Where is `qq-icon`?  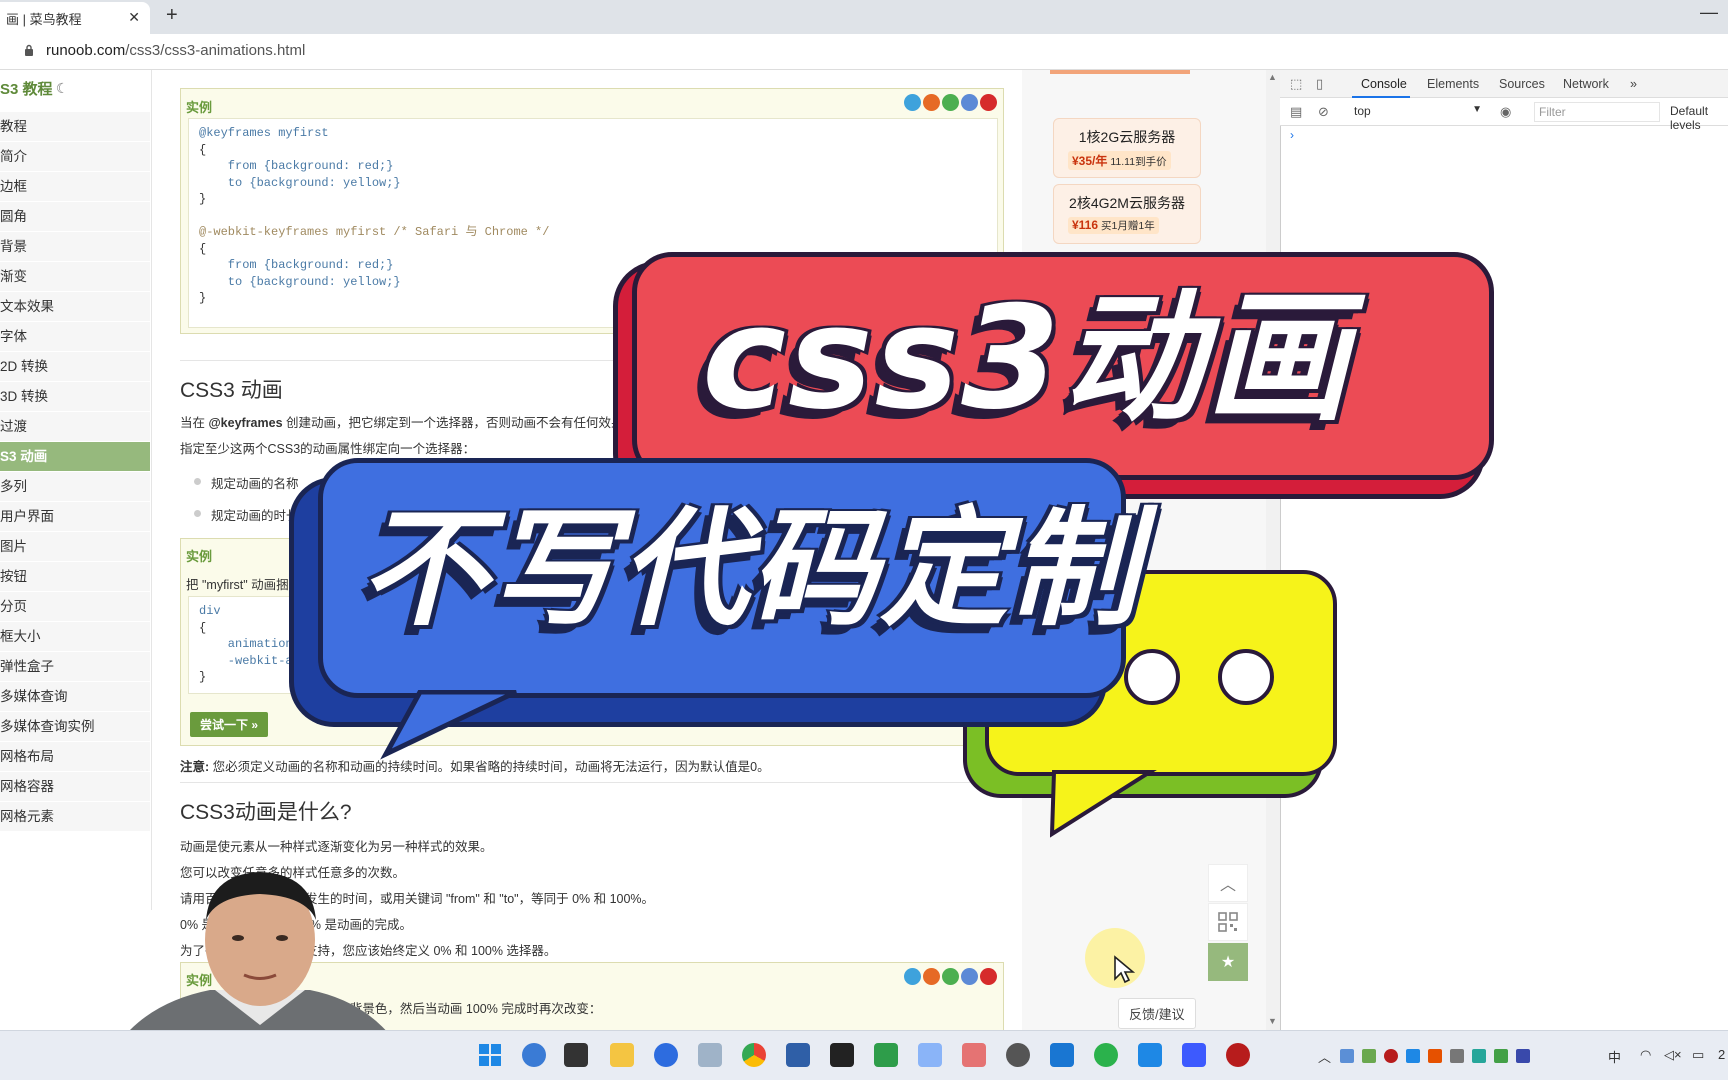 qq-icon is located at coordinates (1018, 1055).